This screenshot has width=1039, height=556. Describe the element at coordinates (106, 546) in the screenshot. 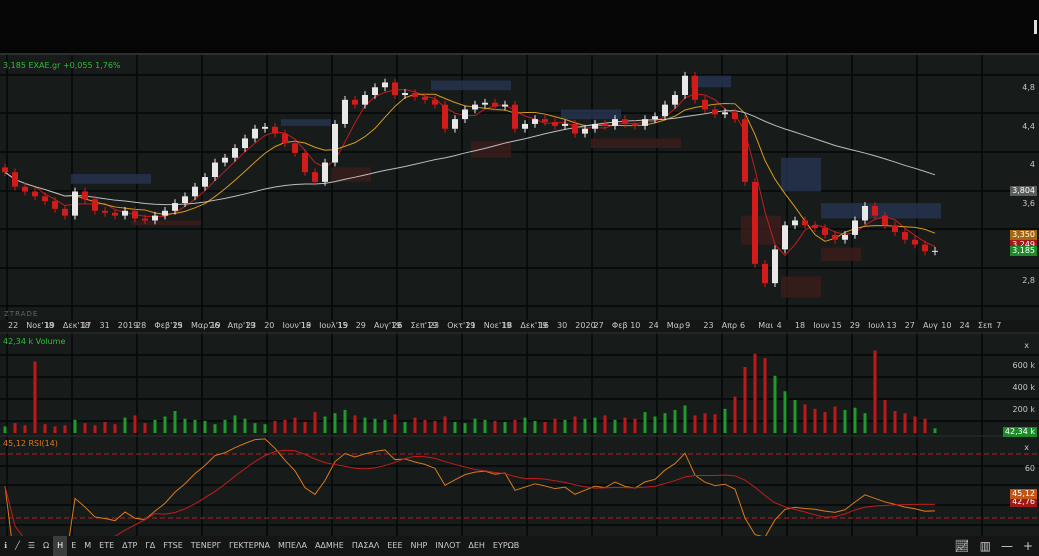

I see `symbol-tab: ΕΤΕ` at that location.